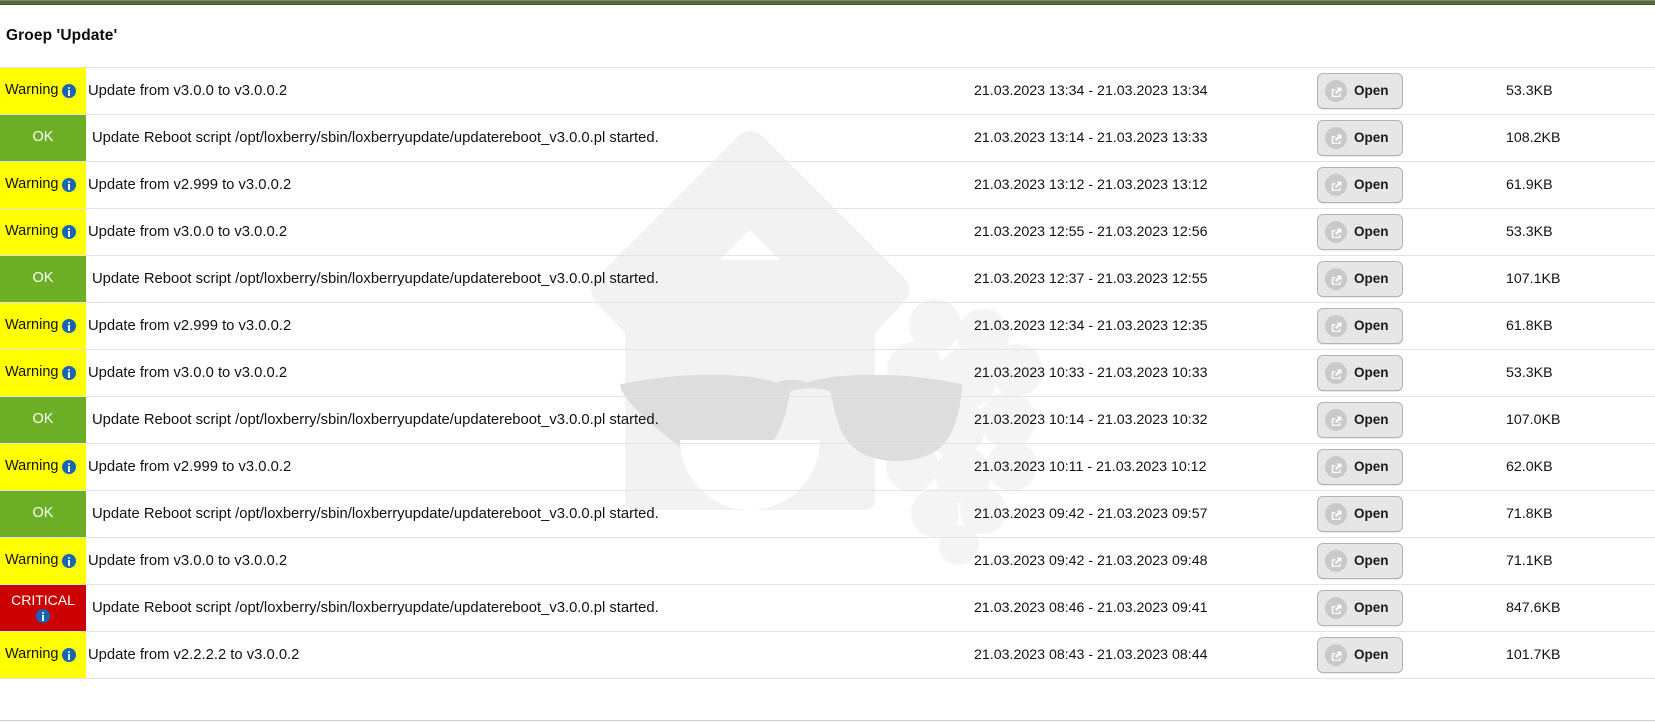 The image size is (1655, 723). What do you see at coordinates (1555, 420) in the screenshot?
I see `log-filesize: 107.0KB` at bounding box center [1555, 420].